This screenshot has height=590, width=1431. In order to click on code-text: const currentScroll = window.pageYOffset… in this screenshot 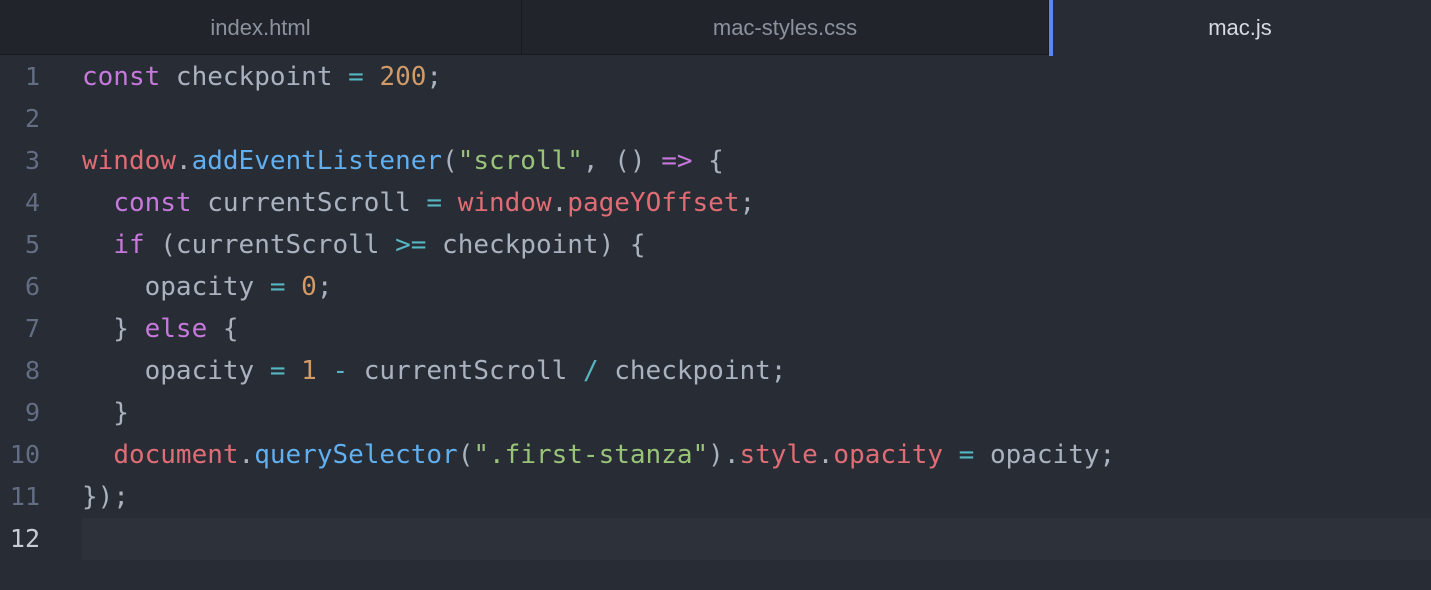, I will do `click(756, 203)`.